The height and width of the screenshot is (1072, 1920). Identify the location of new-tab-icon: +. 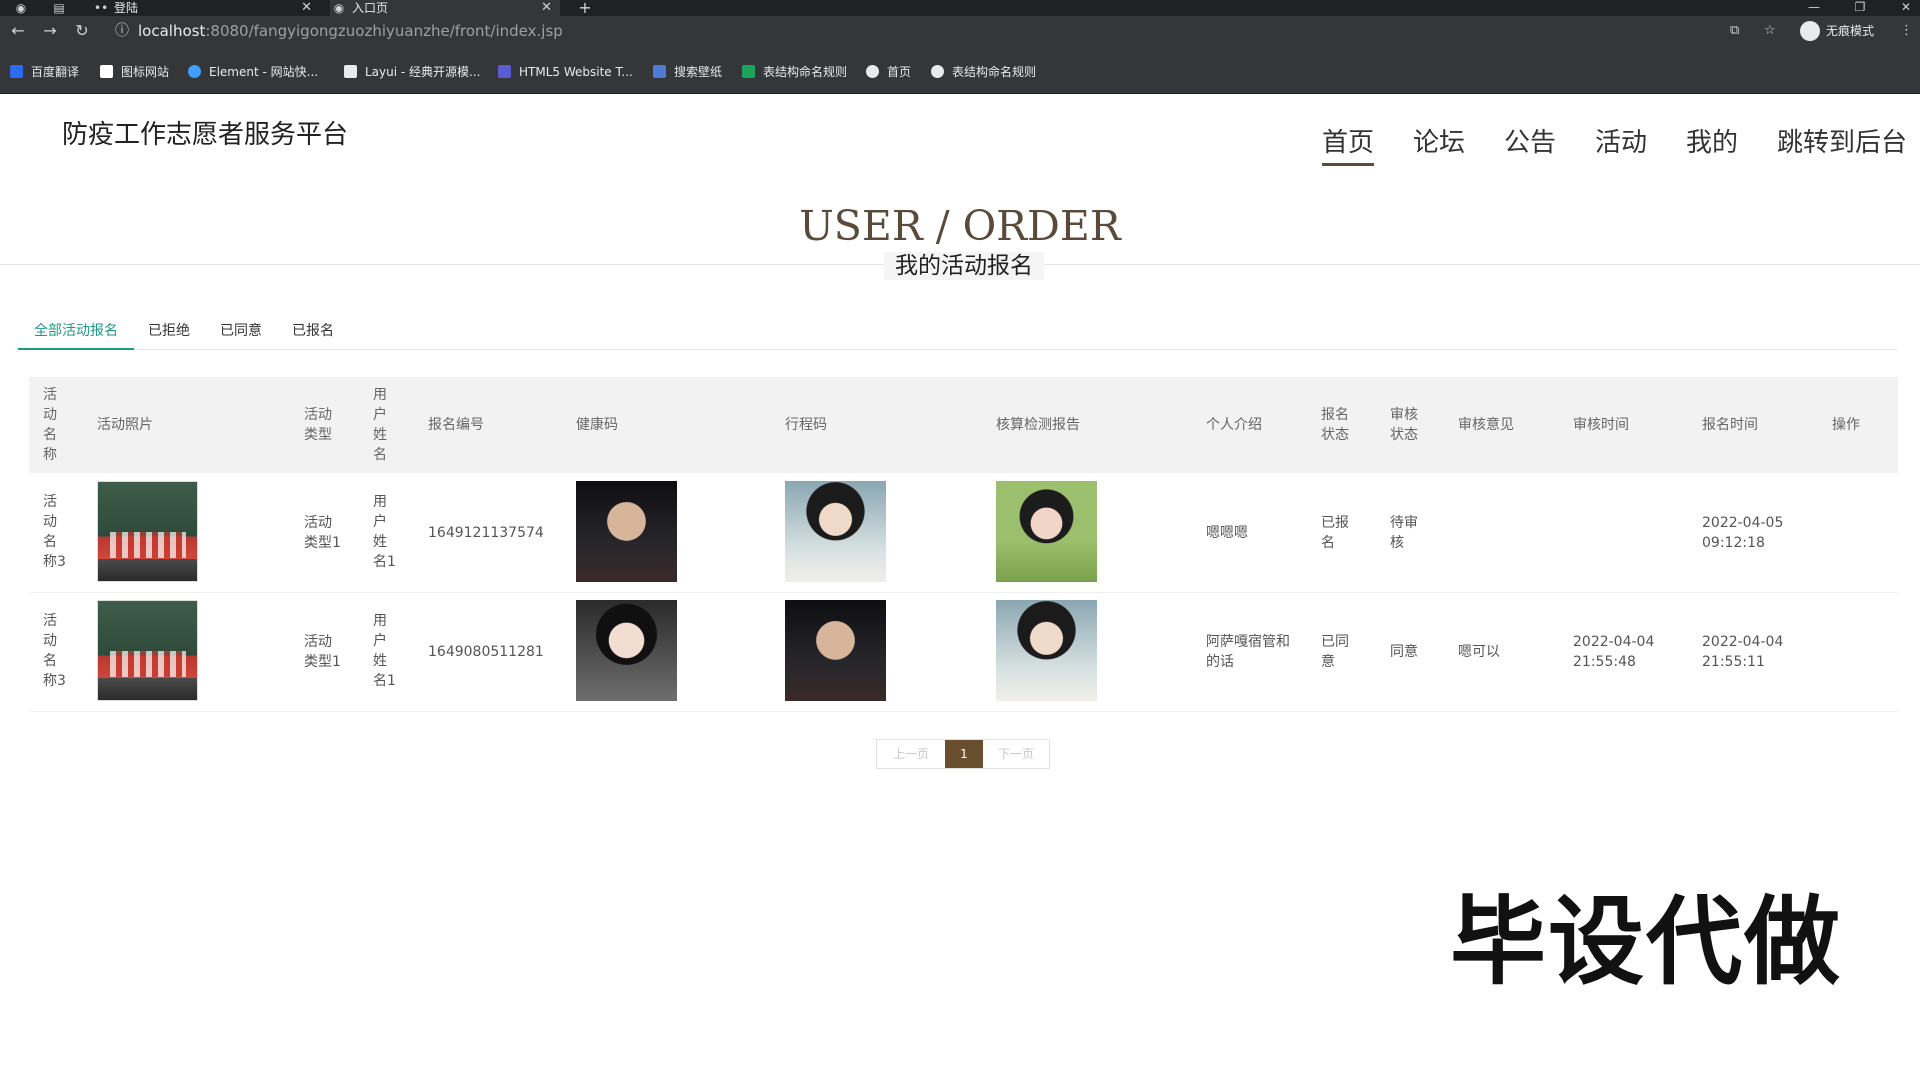
(585, 8).